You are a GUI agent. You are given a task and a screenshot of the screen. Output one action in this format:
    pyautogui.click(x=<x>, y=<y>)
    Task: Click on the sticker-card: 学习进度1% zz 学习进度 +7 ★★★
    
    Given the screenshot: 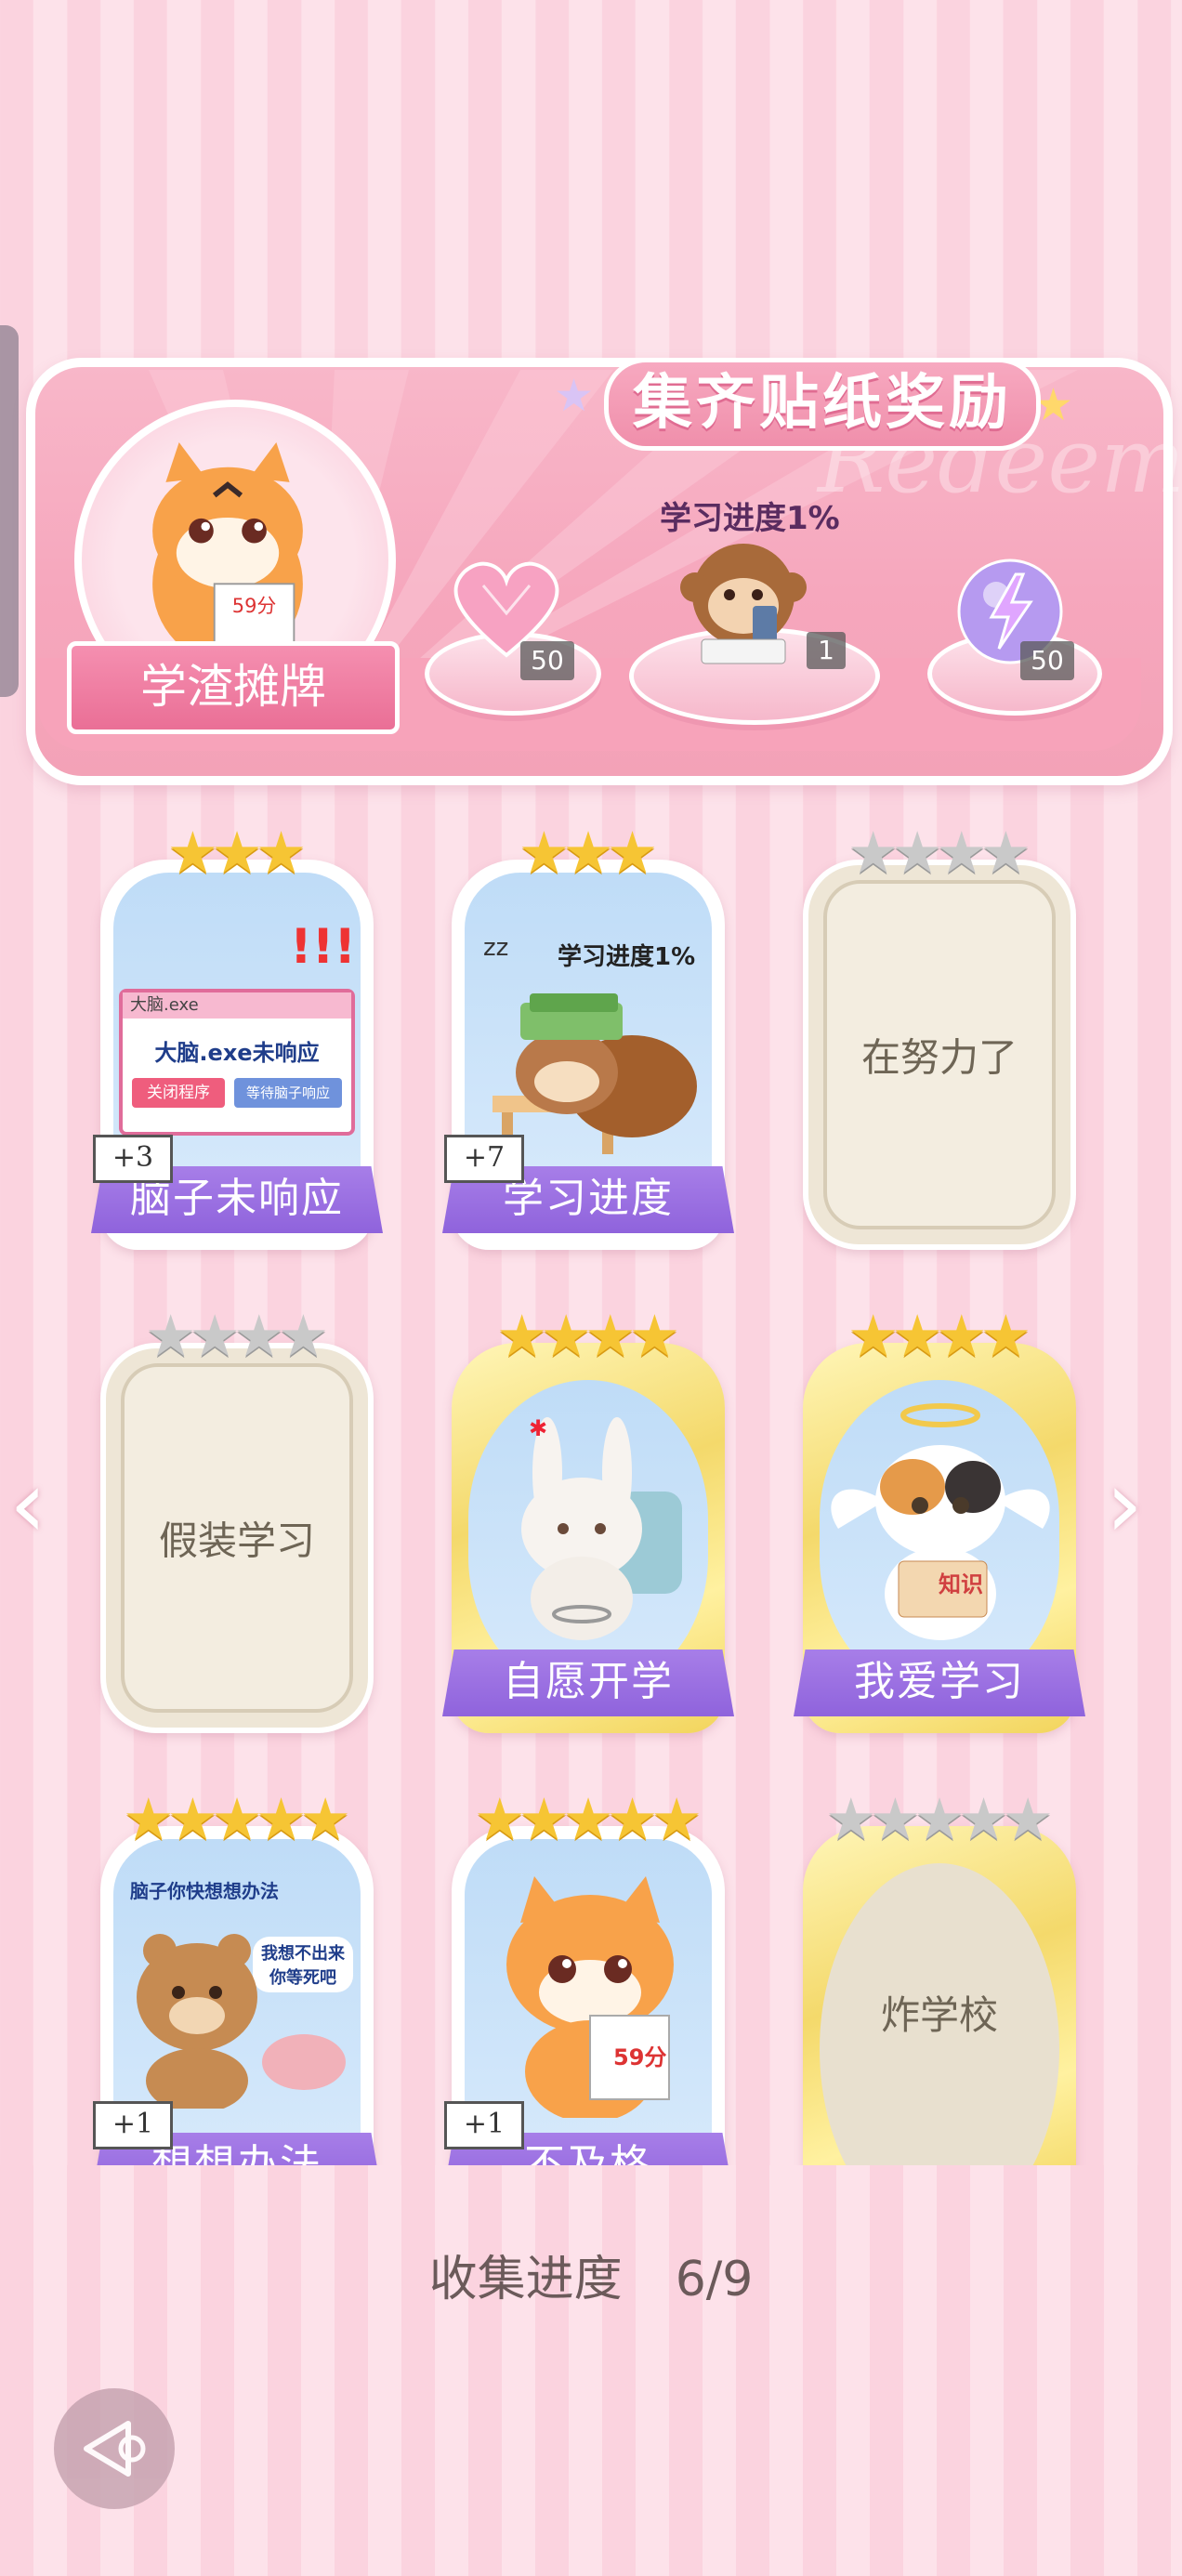 What is the action you would take?
    pyautogui.click(x=588, y=1037)
    